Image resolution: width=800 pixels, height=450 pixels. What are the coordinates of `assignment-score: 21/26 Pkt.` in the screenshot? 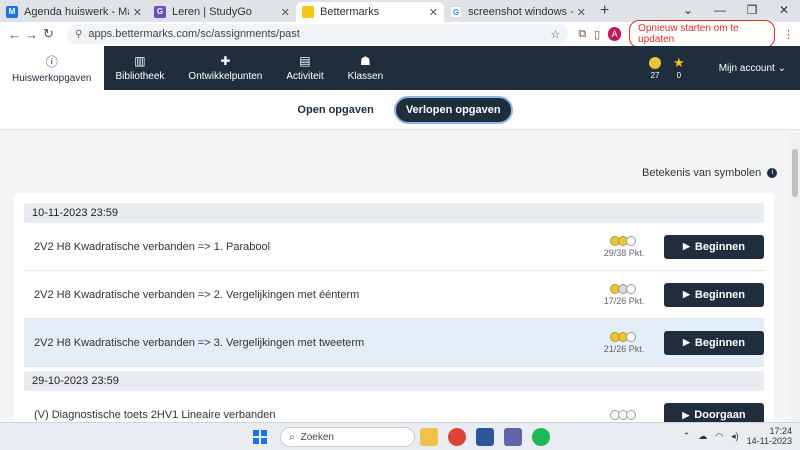 It's located at (624, 342).